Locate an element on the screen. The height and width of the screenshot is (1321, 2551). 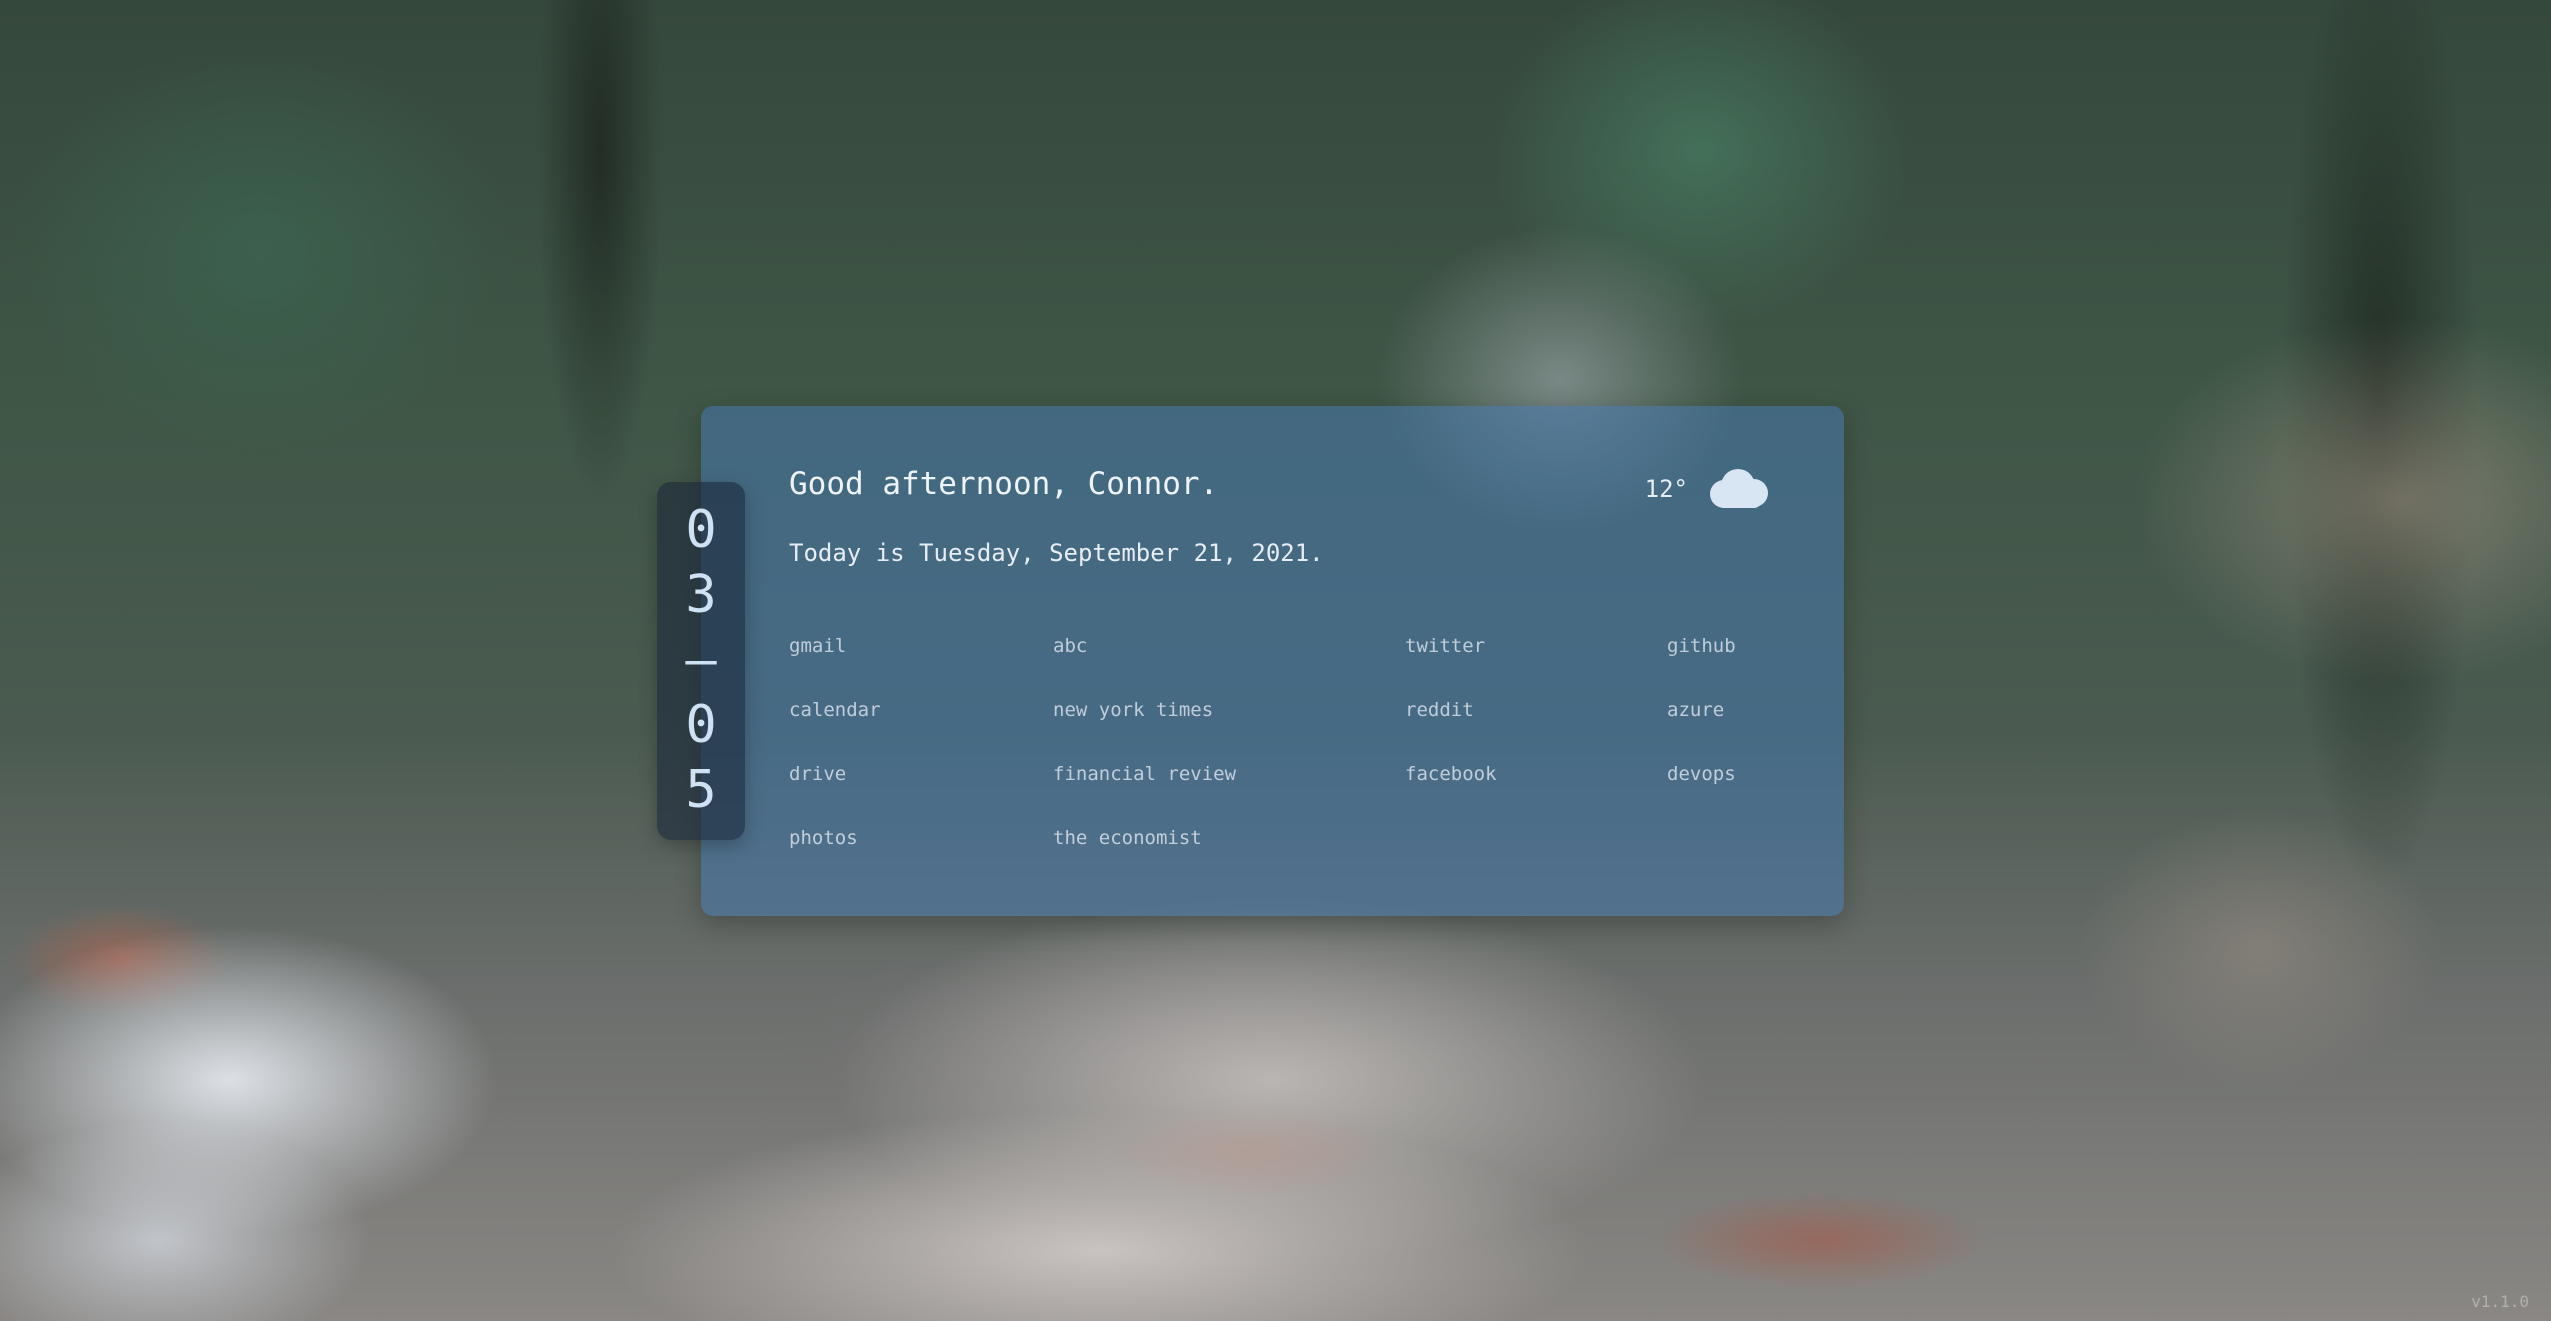
date-line: Today is Tuesday, September 21, 2021. is located at coordinates (1056, 553).